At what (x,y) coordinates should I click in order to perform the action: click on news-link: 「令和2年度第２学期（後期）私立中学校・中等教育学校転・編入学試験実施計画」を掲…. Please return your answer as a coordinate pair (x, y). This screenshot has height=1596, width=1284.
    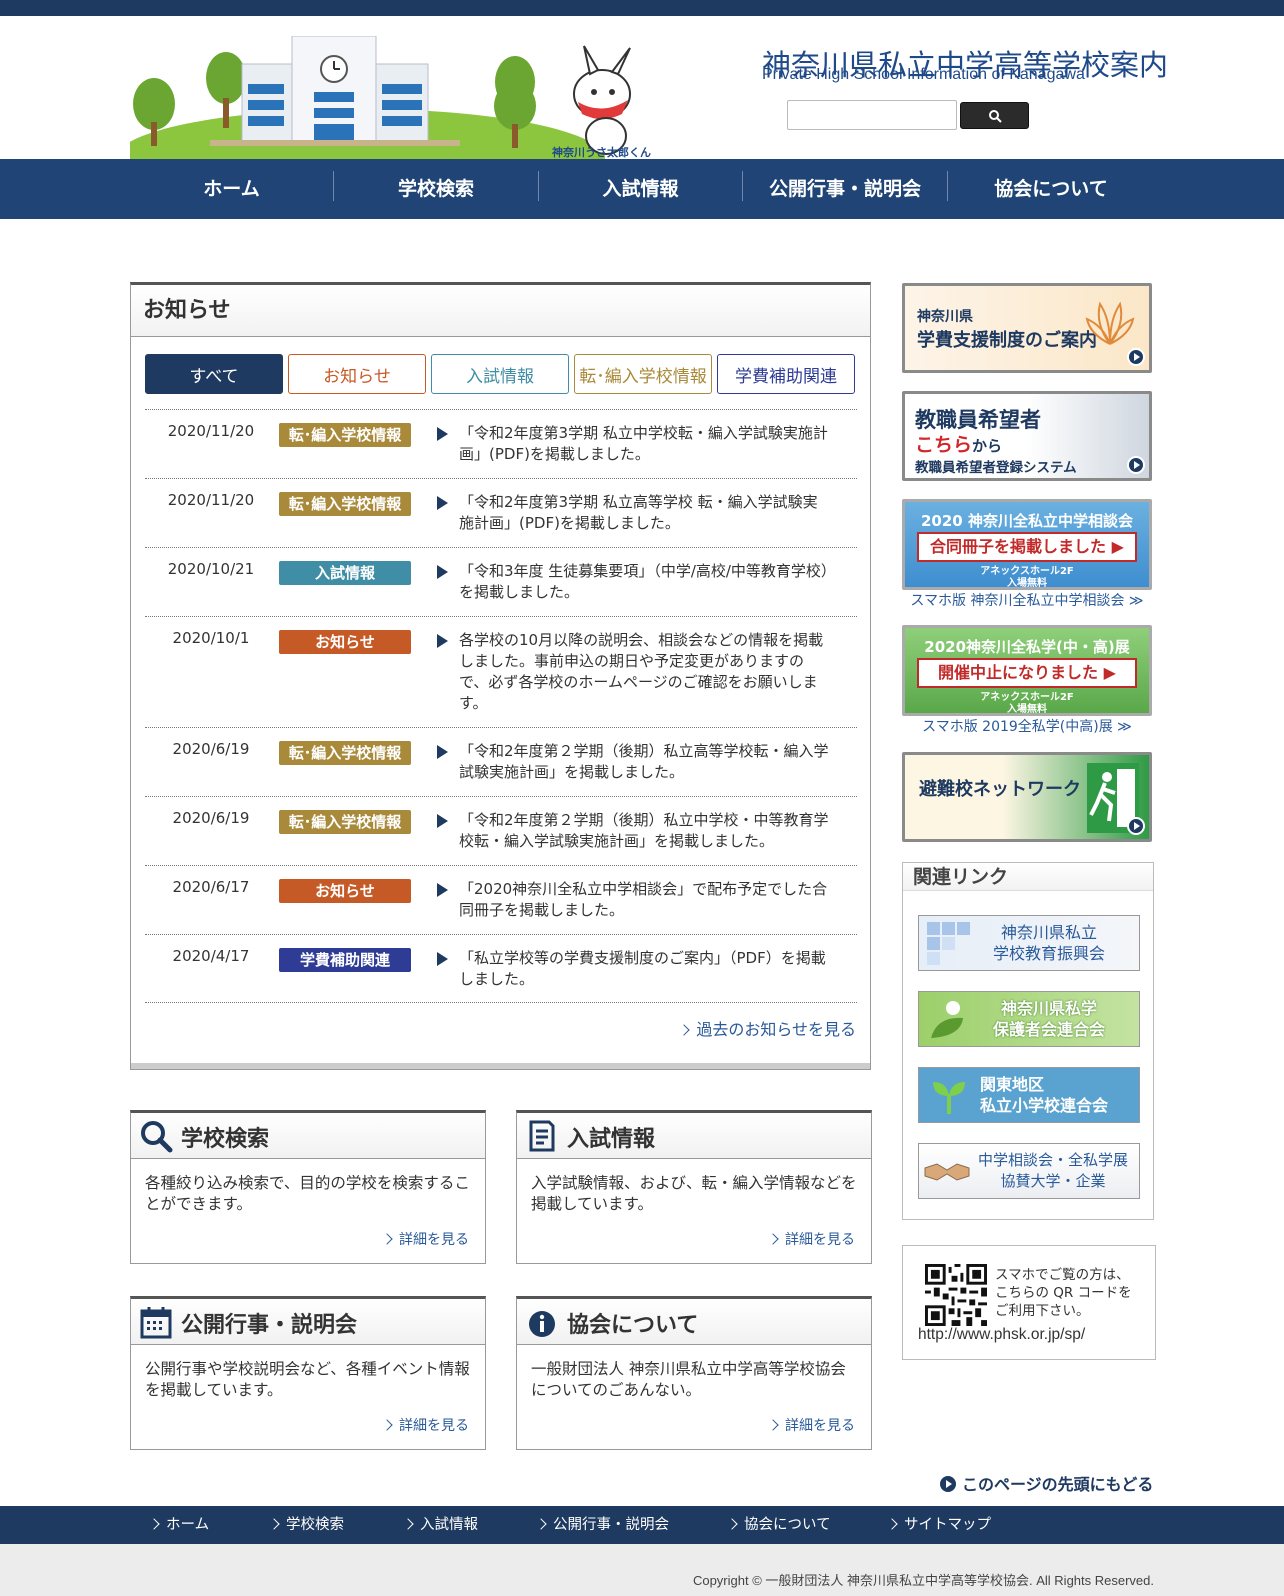
    Looking at the image, I should click on (645, 831).